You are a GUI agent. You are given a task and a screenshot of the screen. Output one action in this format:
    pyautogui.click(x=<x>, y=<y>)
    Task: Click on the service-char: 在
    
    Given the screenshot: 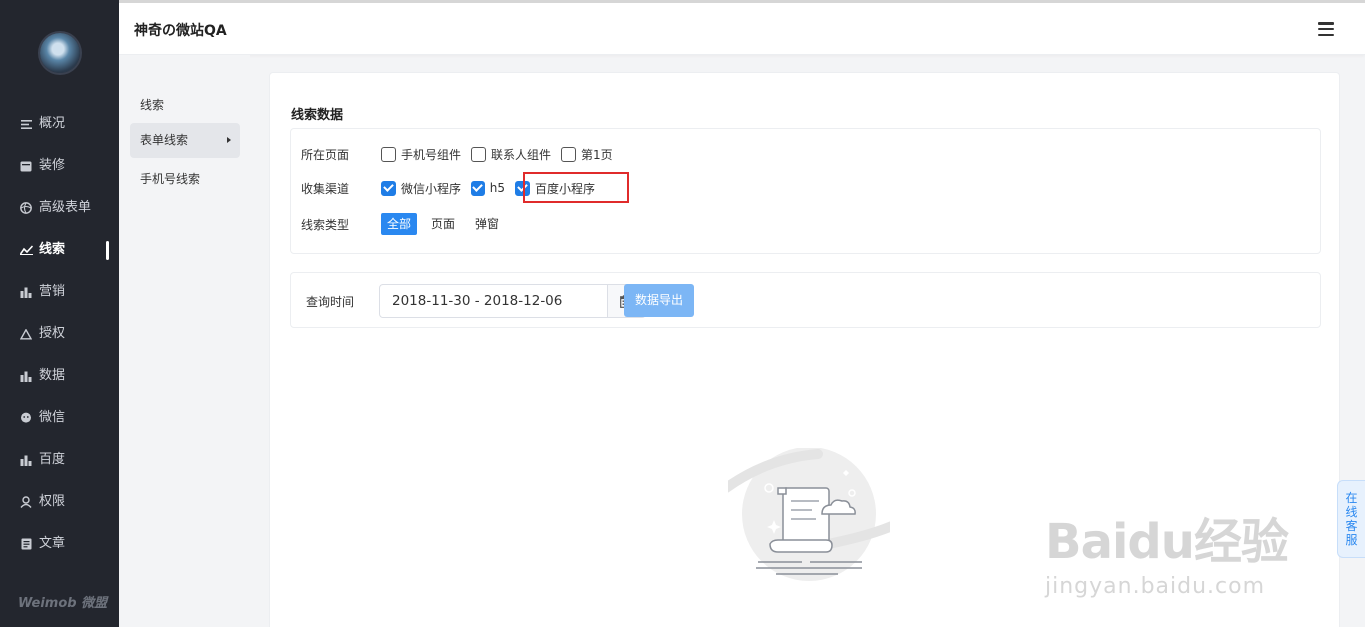 What is the action you would take?
    pyautogui.click(x=1351, y=498)
    